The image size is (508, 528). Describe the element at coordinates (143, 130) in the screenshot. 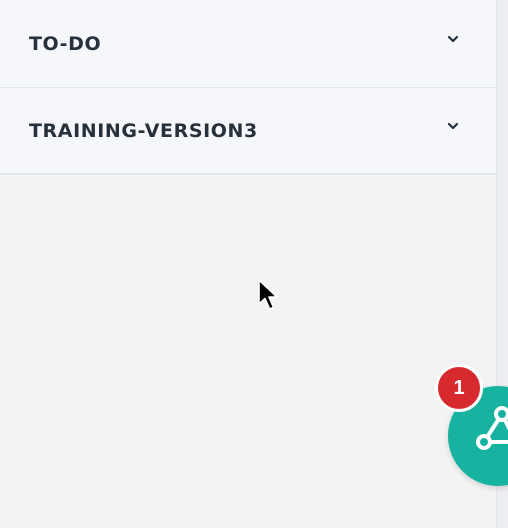

I see `section-label: TRAINING-VERSION3` at that location.